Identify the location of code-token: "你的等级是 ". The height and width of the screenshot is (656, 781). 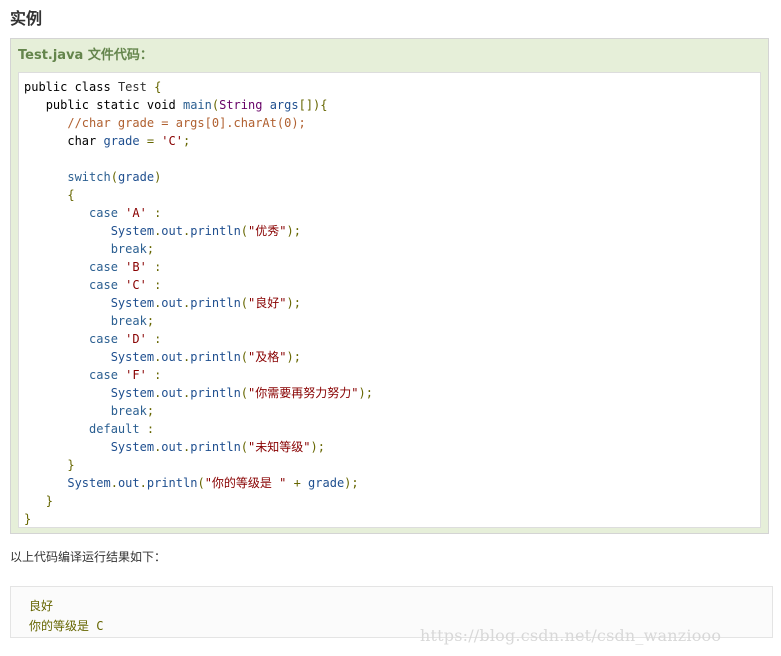
(249, 483).